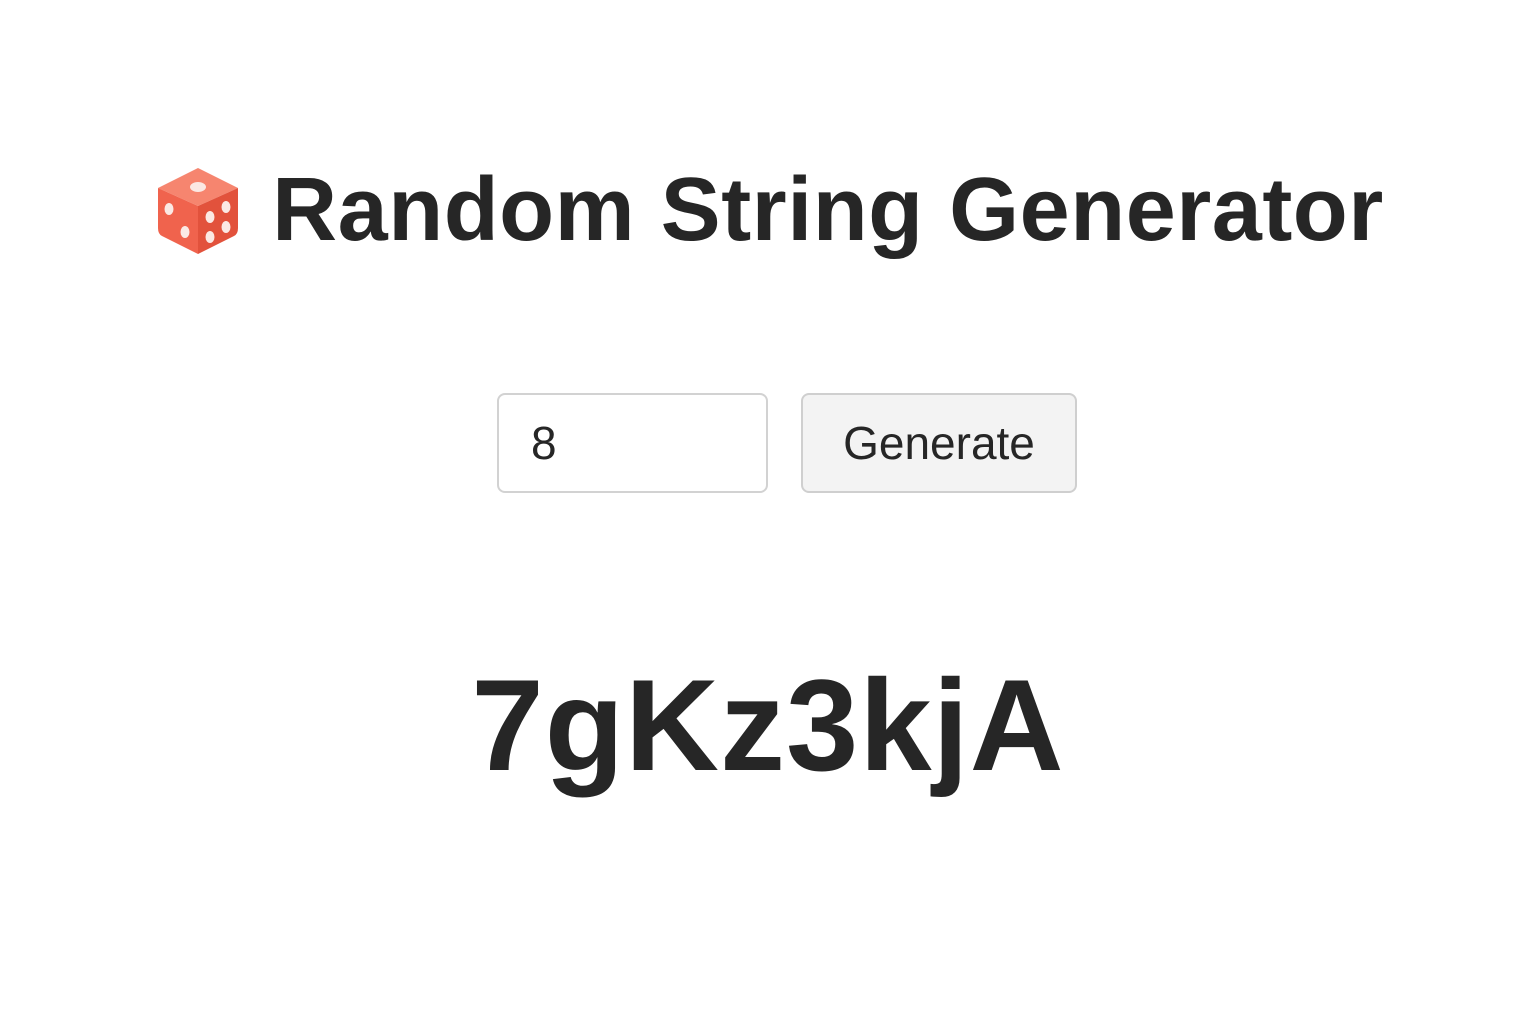 The height and width of the screenshot is (1024, 1536). What do you see at coordinates (787, 443) in the screenshot?
I see `generator-controls: Generate` at bounding box center [787, 443].